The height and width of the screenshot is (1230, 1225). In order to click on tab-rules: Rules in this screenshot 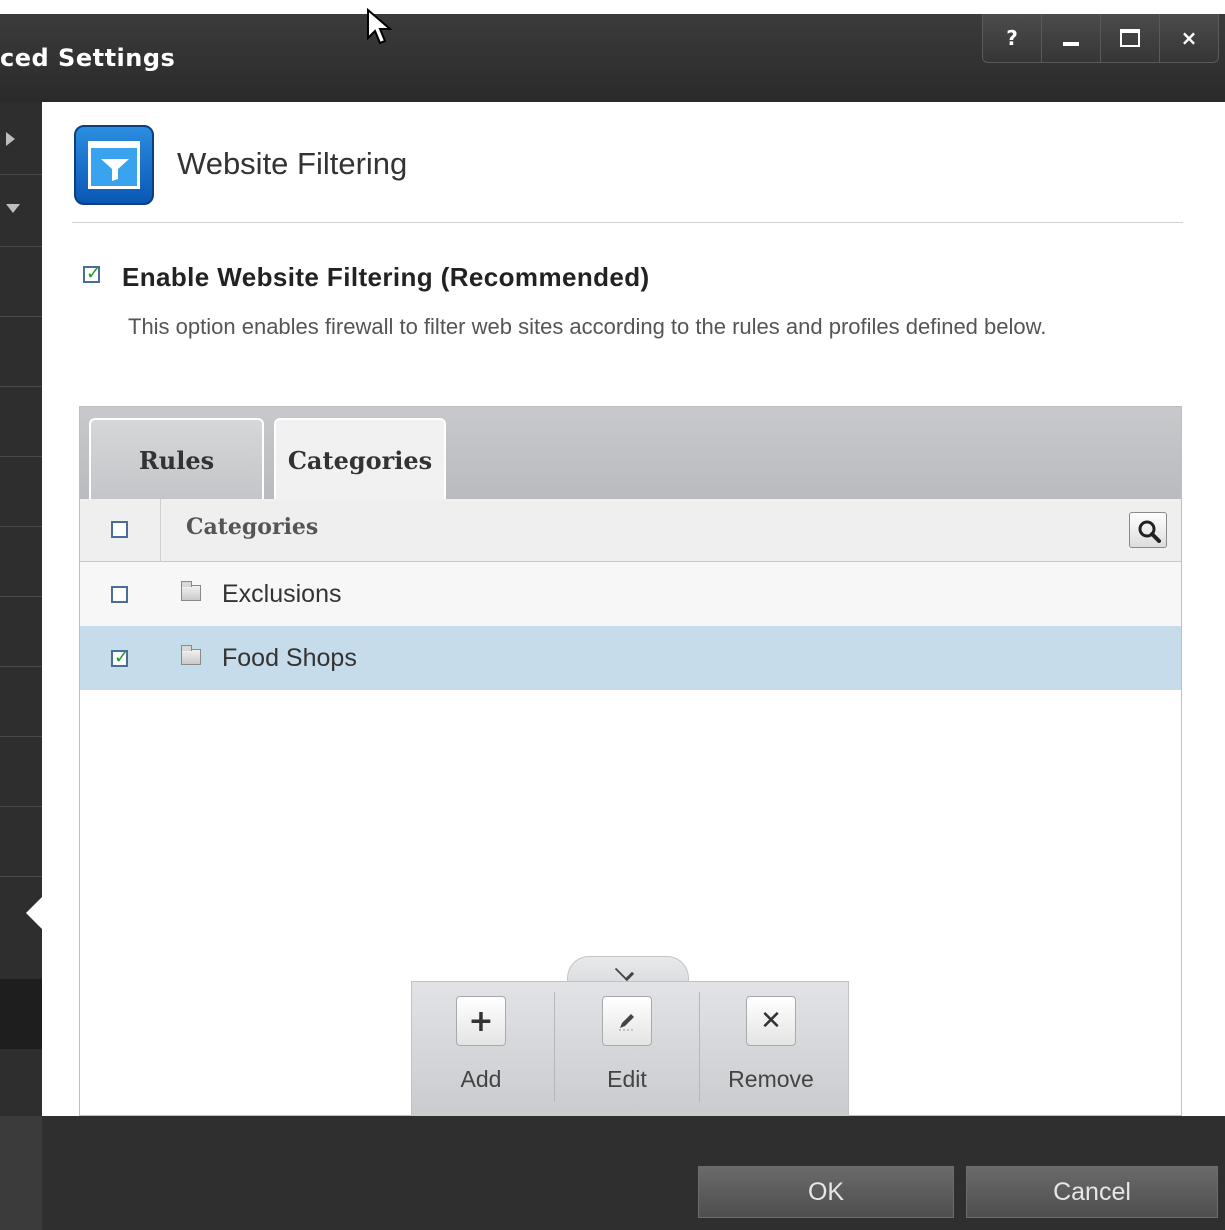, I will do `click(176, 459)`.